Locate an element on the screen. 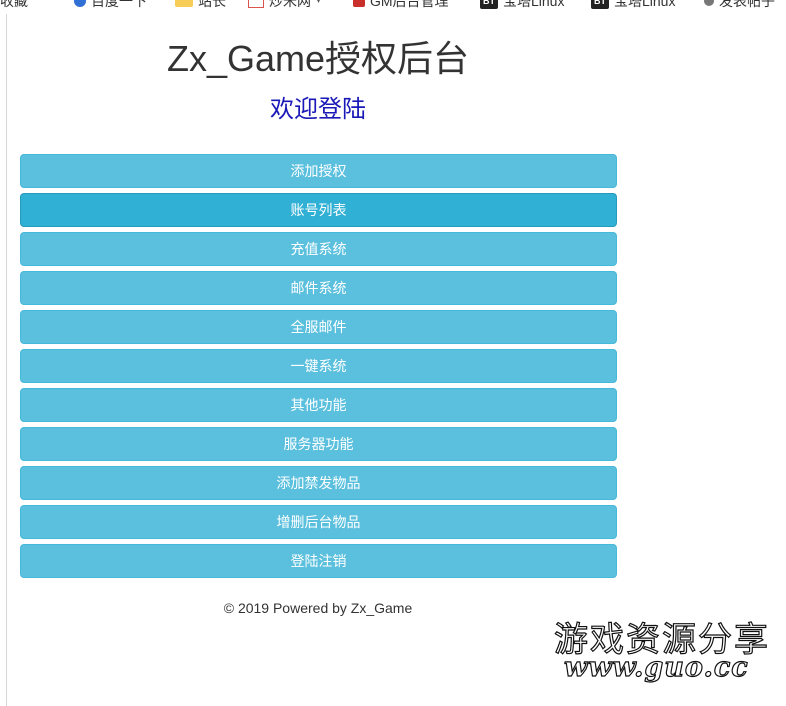 This screenshot has height=706, width=786. footer-copyright: © 2019 Powered by Zx_Game is located at coordinates (318, 608).